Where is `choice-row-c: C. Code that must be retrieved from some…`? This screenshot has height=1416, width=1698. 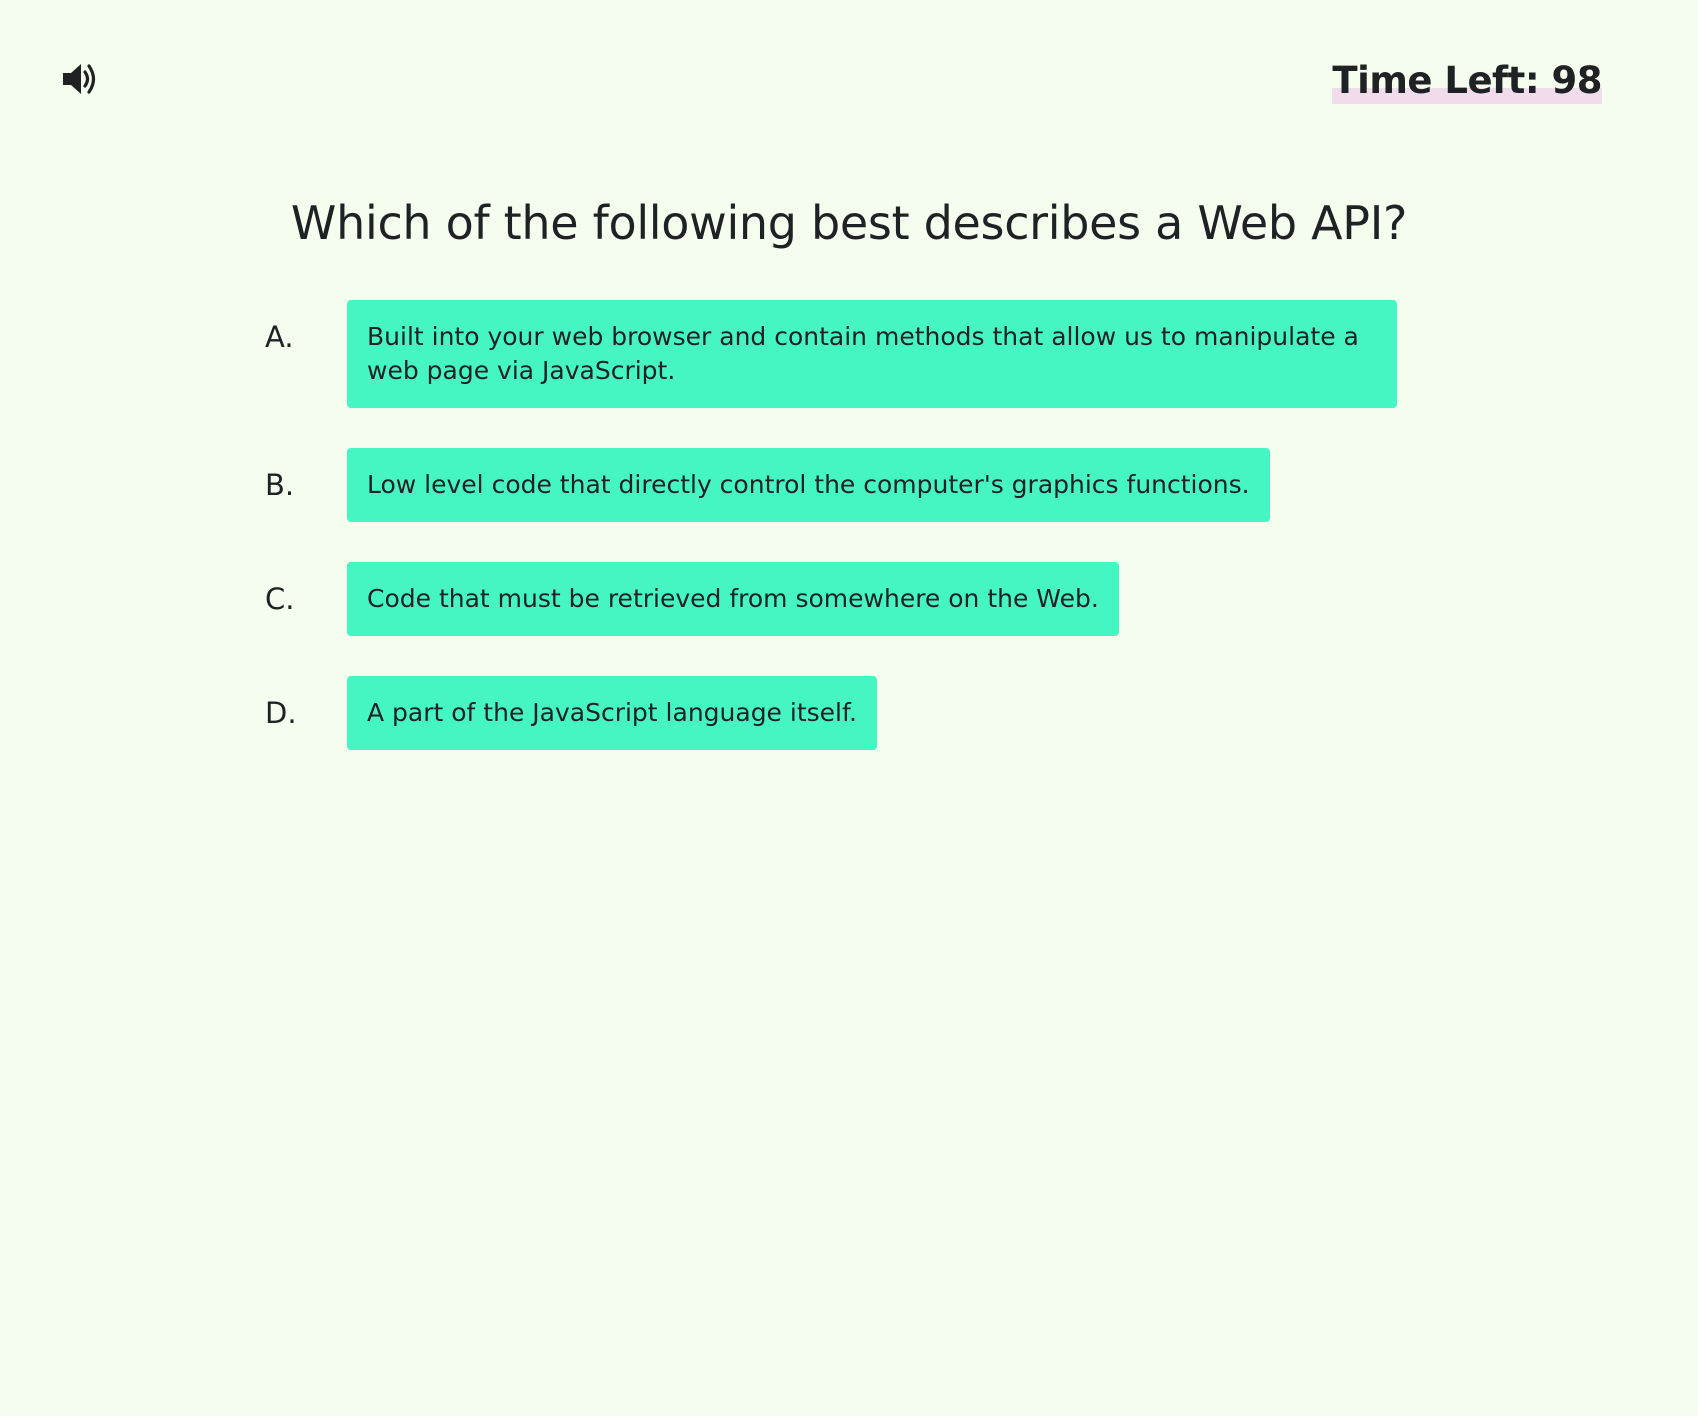 choice-row-c: C. Code that must be retrieved from some… is located at coordinates (852, 599).